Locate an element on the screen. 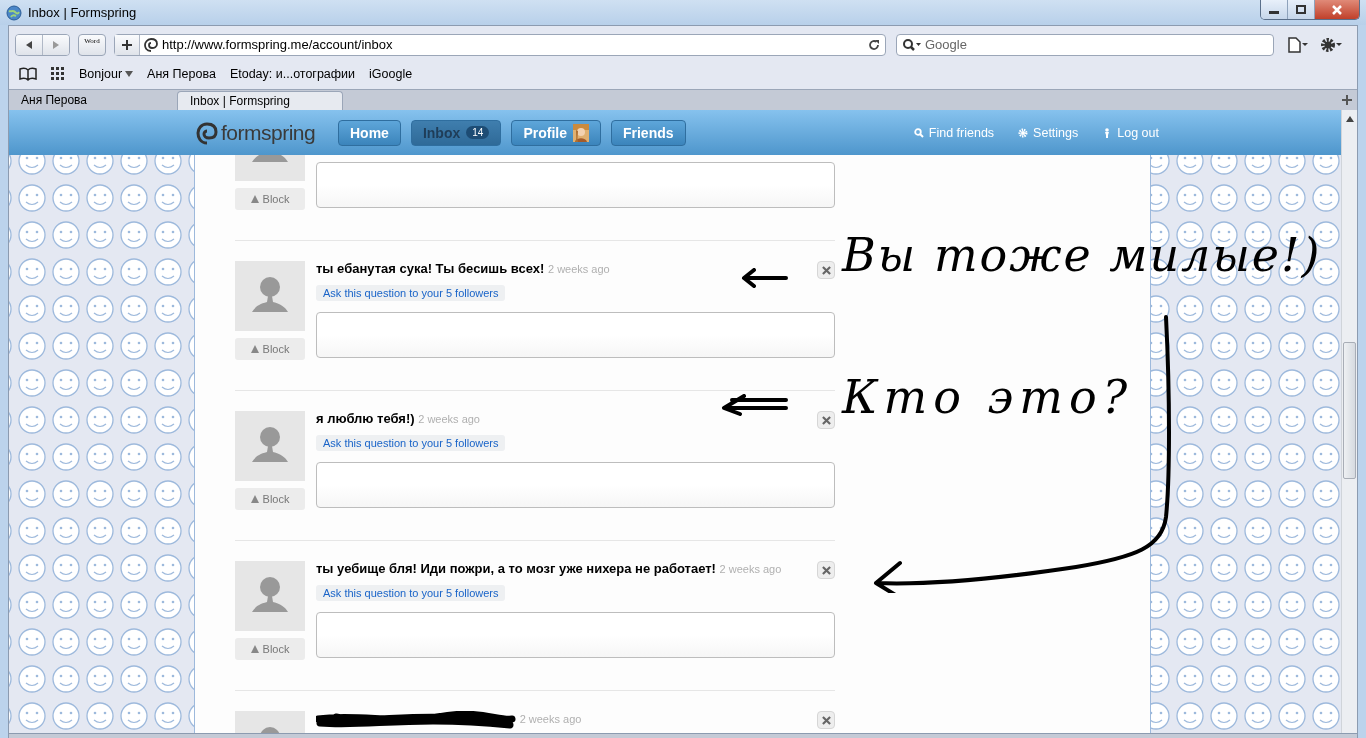 This screenshot has width=1366, height=738. question-text: ты уебище бля! Иди пожри, а то мозг уже нихера не работает! is located at coordinates (516, 568).